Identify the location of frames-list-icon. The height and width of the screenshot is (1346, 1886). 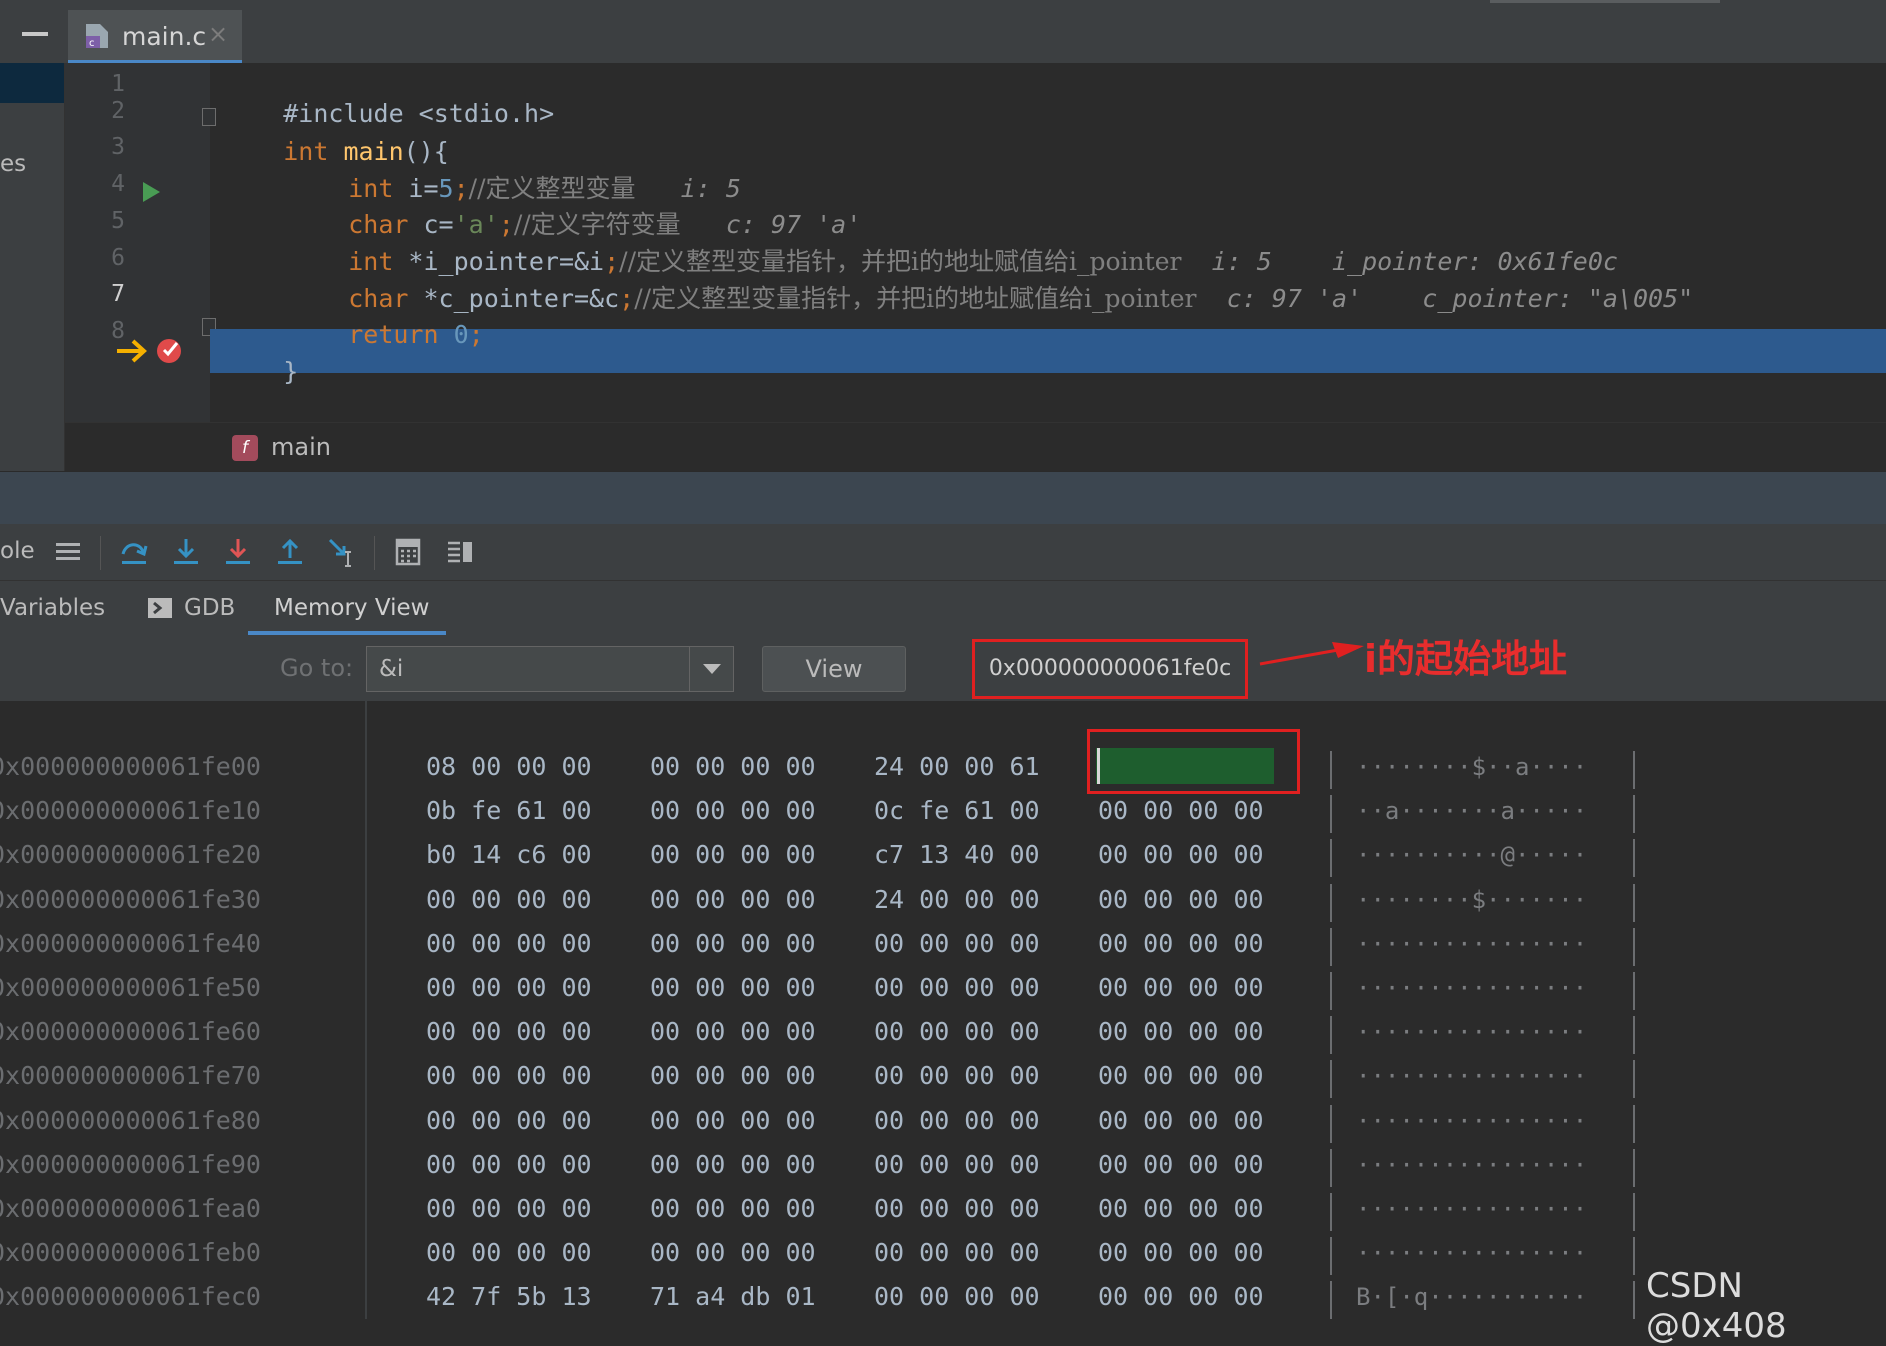
(68, 552).